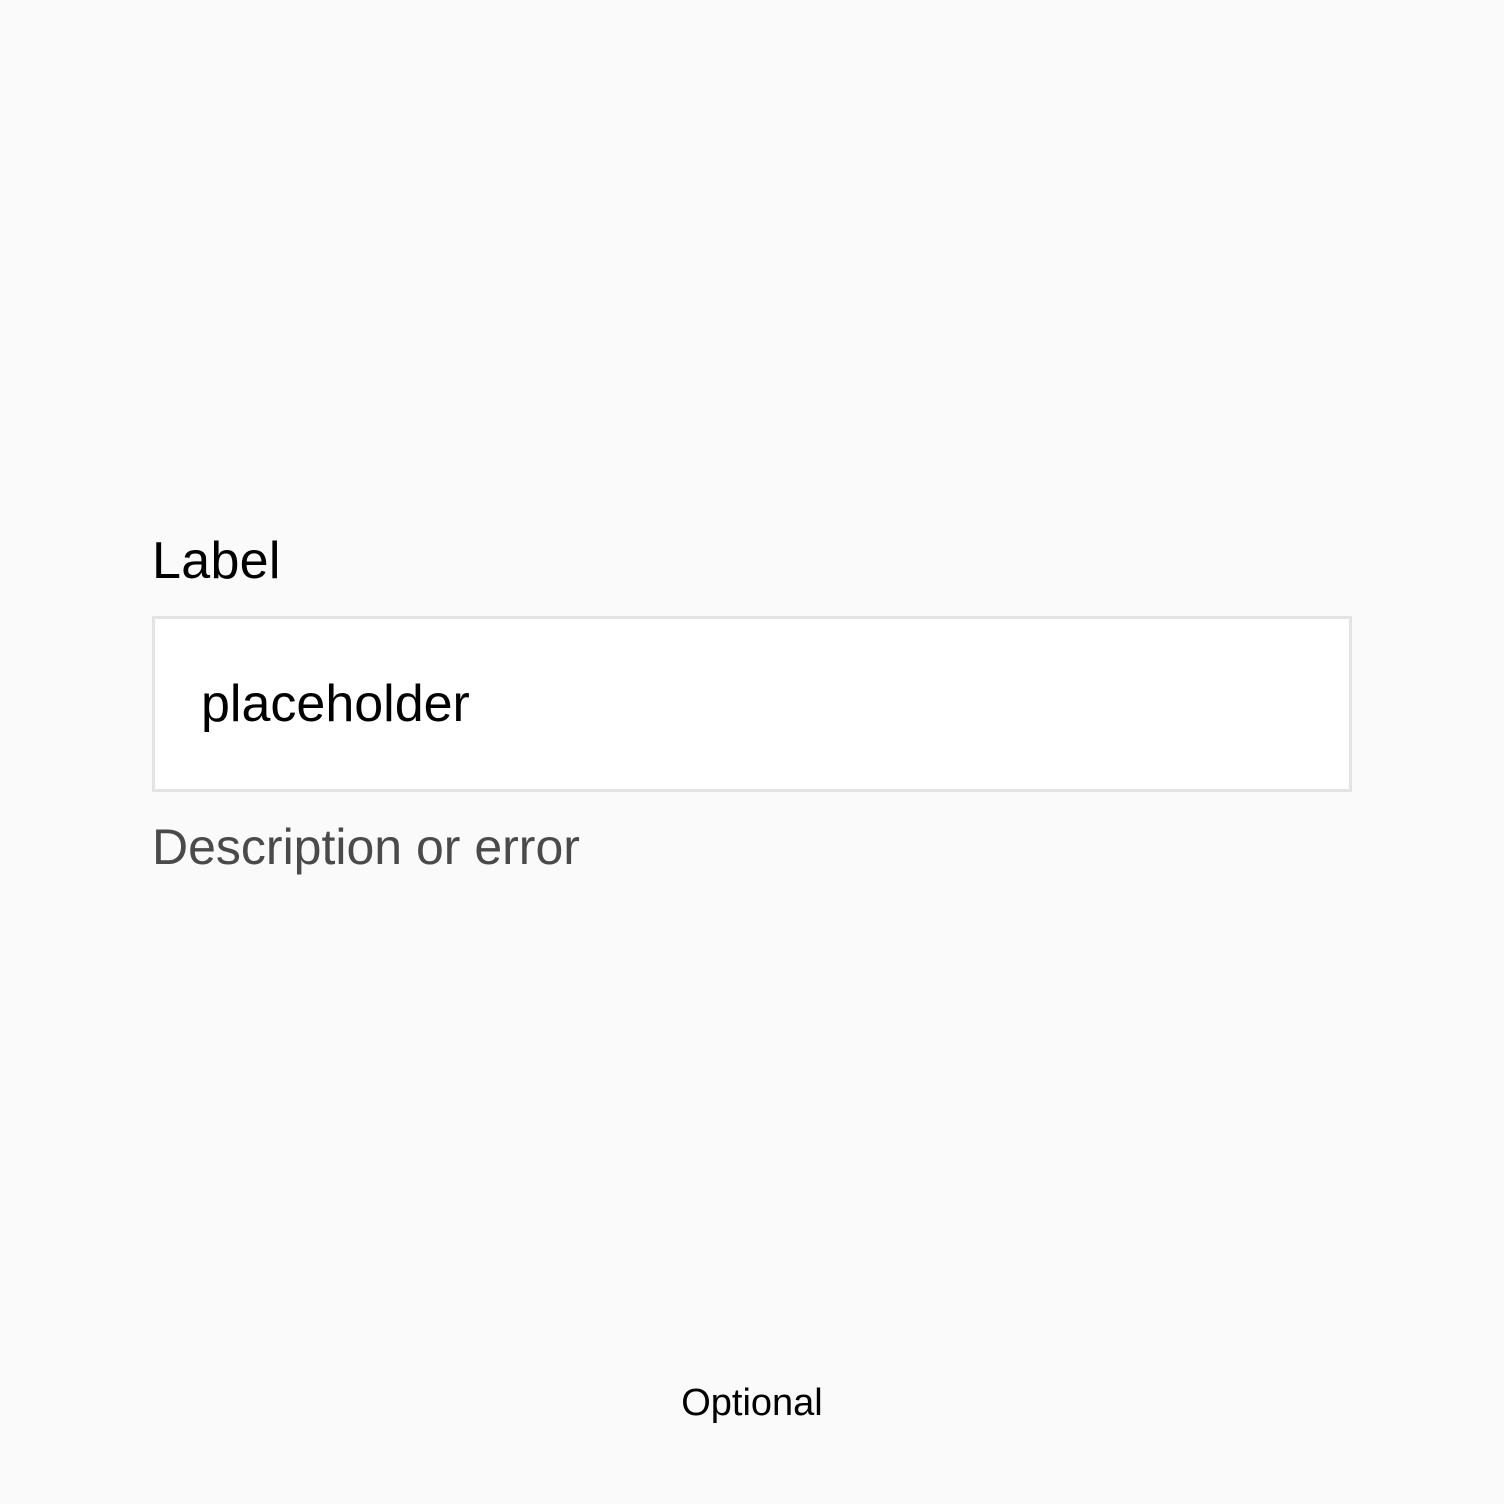  Describe the element at coordinates (366, 847) in the screenshot. I see `field-description: Description or error` at that location.